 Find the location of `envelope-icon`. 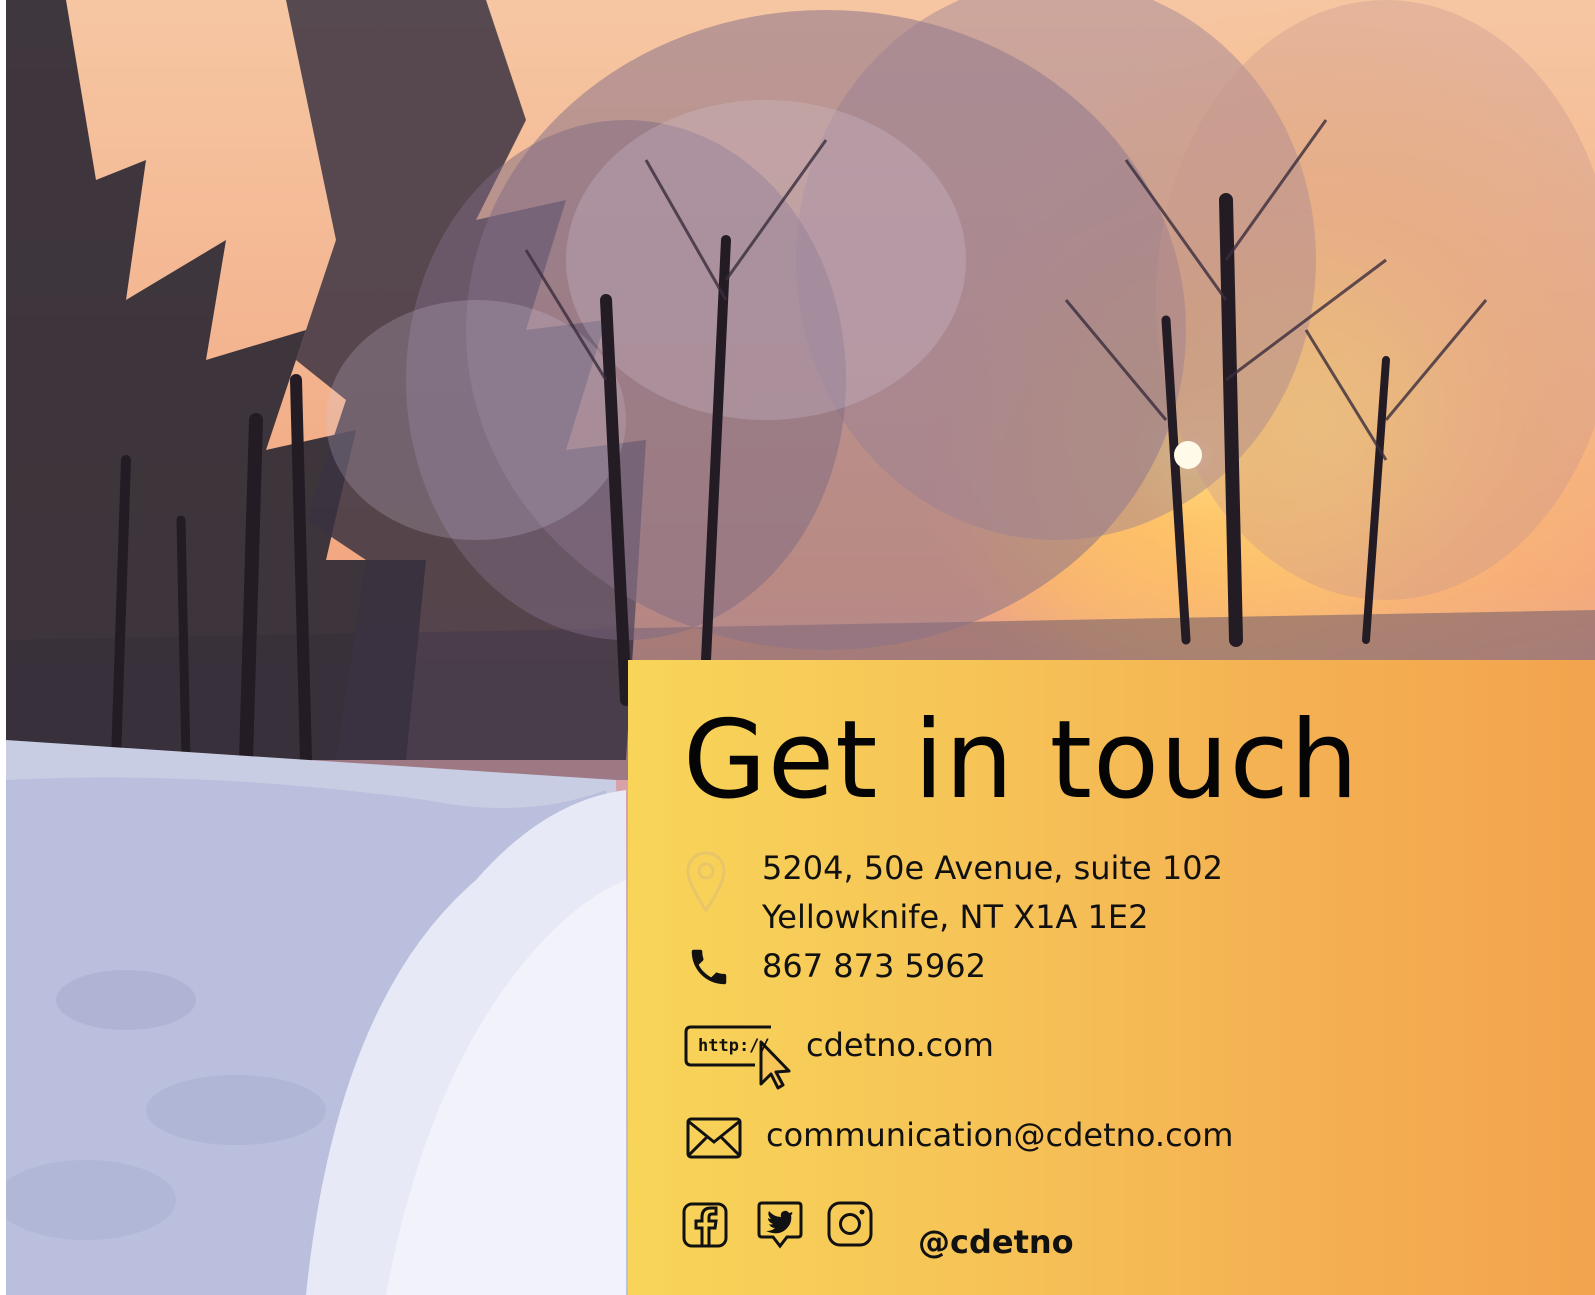

envelope-icon is located at coordinates (714, 1138).